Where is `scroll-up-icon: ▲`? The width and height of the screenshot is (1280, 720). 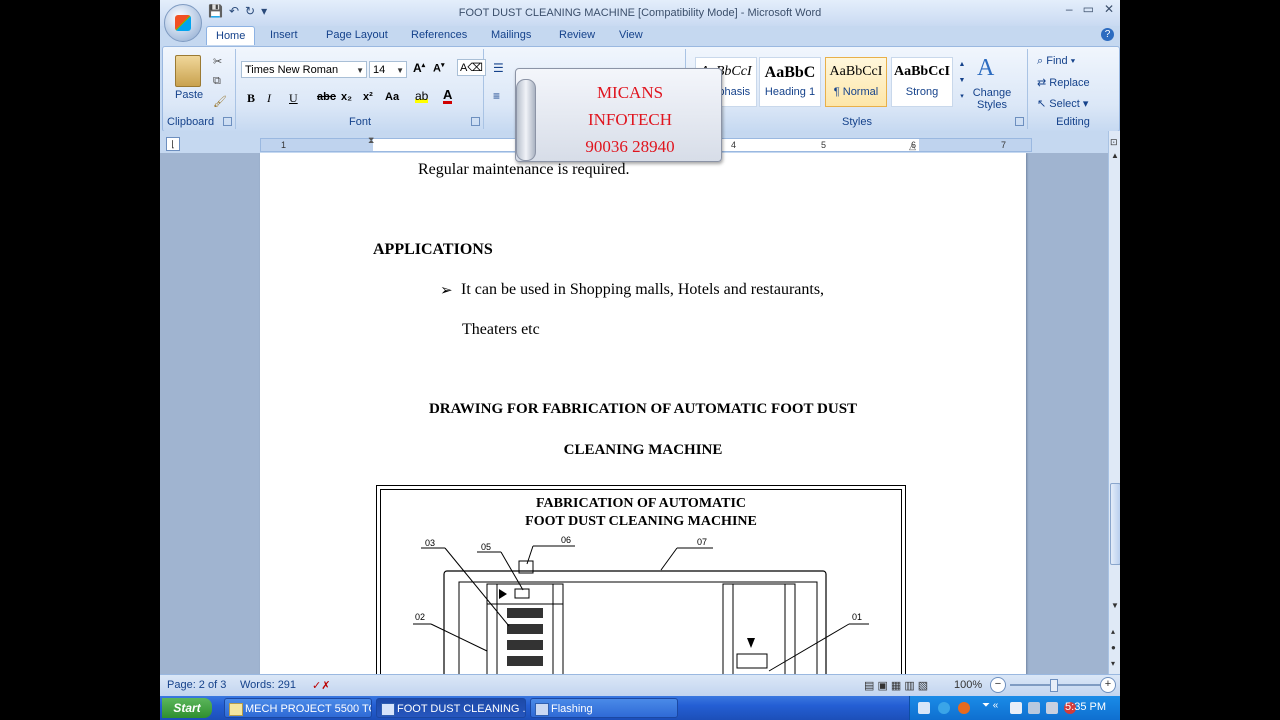 scroll-up-icon: ▲ is located at coordinates (1115, 155).